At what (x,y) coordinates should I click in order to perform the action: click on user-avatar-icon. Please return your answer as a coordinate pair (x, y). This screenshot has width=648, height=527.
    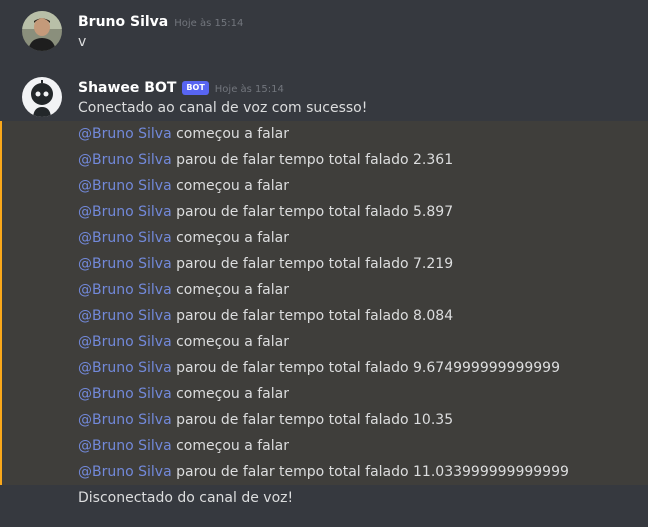
    Looking at the image, I should click on (42, 31).